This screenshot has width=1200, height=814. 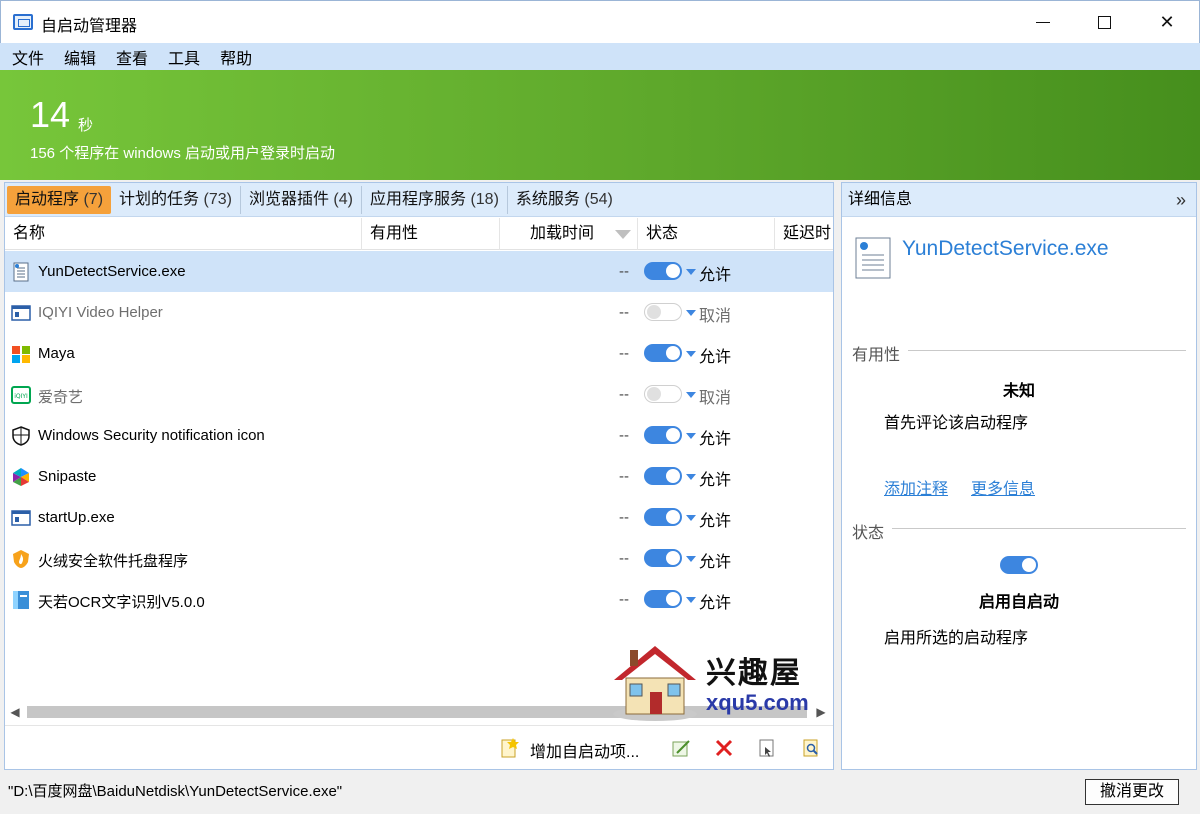 What do you see at coordinates (100, 312) in the screenshot?
I see `row-name: IQIYI Video Helper` at bounding box center [100, 312].